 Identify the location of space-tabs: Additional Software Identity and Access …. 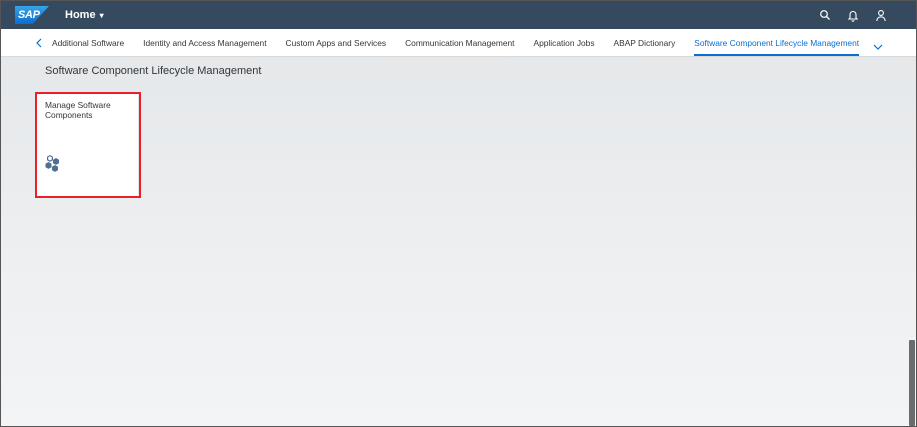
(458, 43).